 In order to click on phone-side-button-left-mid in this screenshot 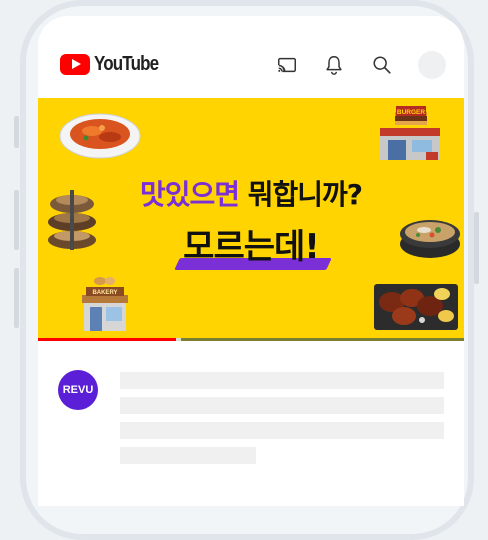, I will do `click(16, 220)`.